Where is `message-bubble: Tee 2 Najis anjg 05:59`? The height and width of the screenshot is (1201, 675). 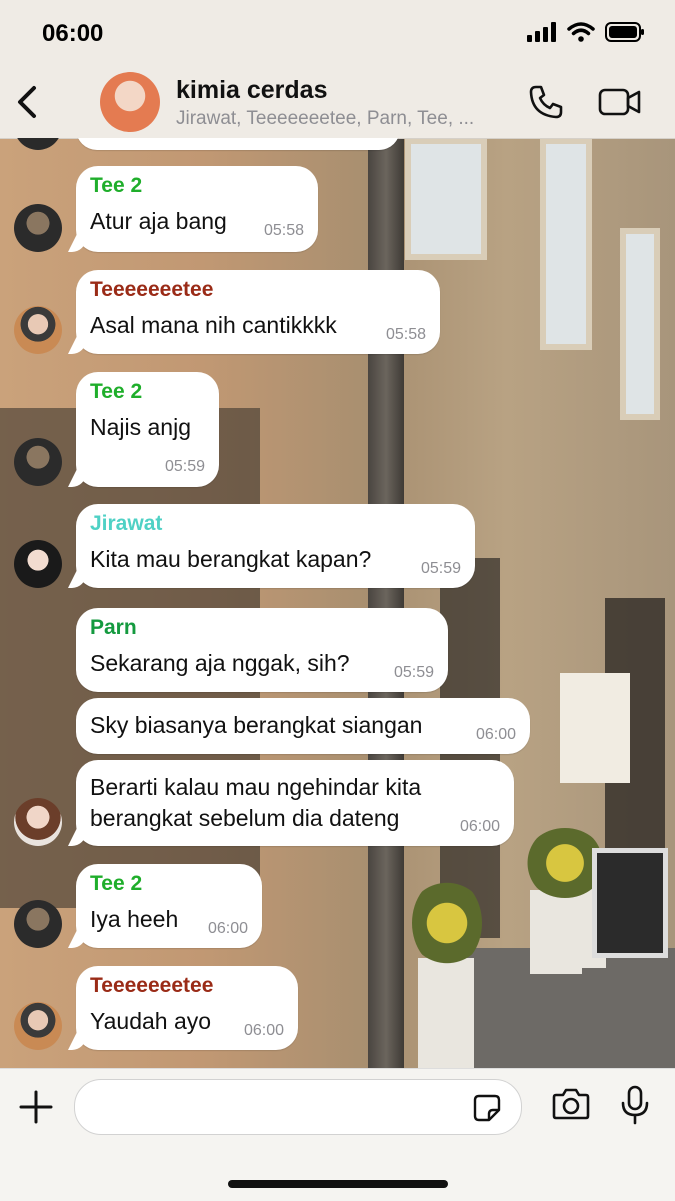
message-bubble: Tee 2 Najis anjg 05:59 is located at coordinates (147, 429).